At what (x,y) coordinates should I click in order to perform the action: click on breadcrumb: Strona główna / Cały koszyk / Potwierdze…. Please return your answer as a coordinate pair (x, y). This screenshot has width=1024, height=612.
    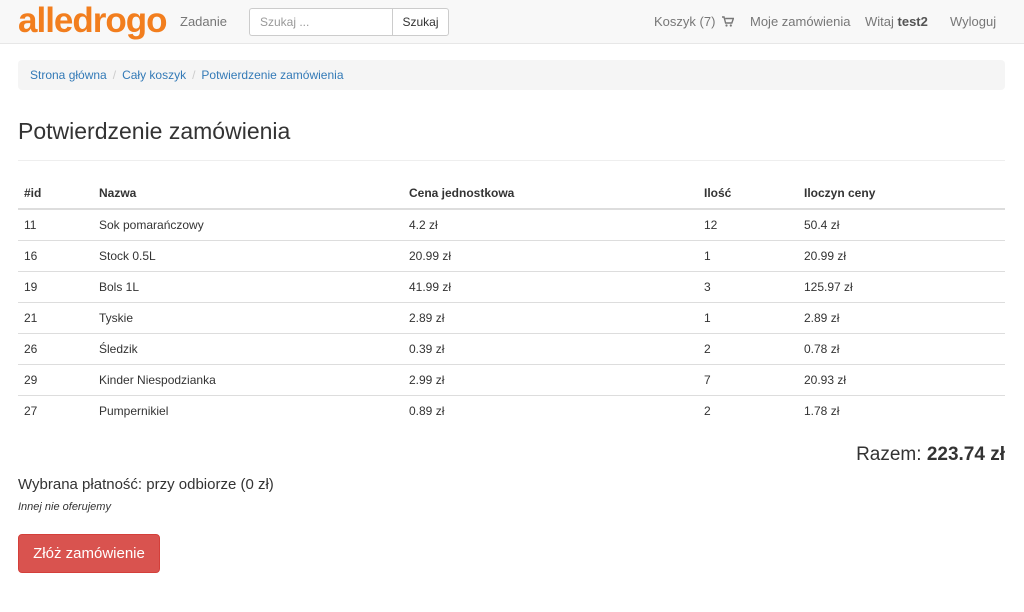
    Looking at the image, I should click on (511, 75).